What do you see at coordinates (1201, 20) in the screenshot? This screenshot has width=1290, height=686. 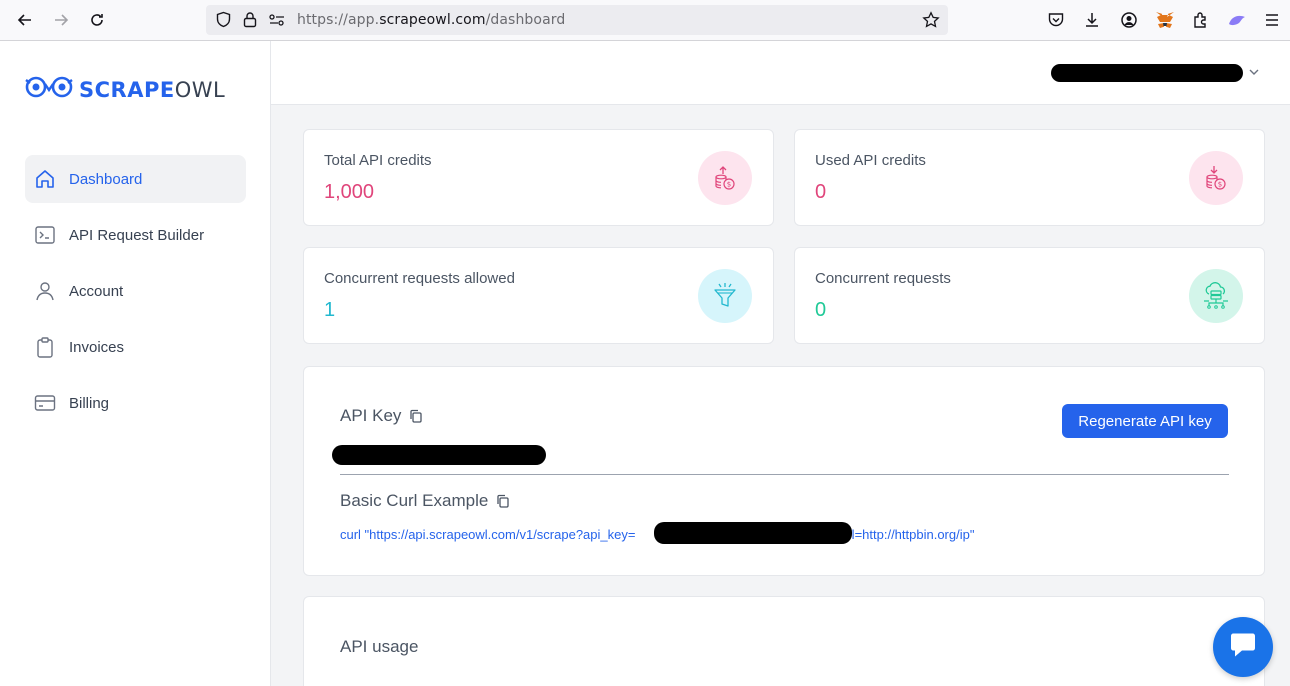 I see `extensions-icon` at bounding box center [1201, 20].